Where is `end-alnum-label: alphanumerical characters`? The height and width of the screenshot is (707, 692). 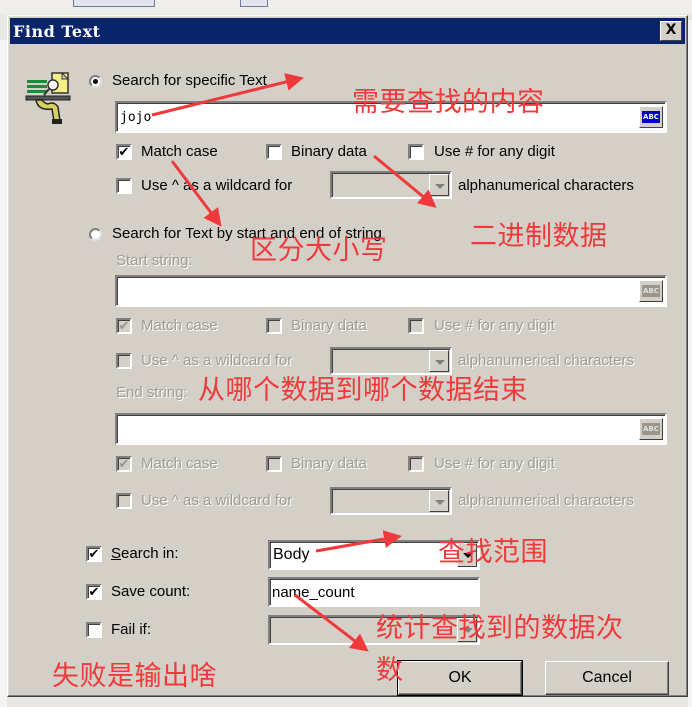 end-alnum-label: alphanumerical characters is located at coordinates (546, 500).